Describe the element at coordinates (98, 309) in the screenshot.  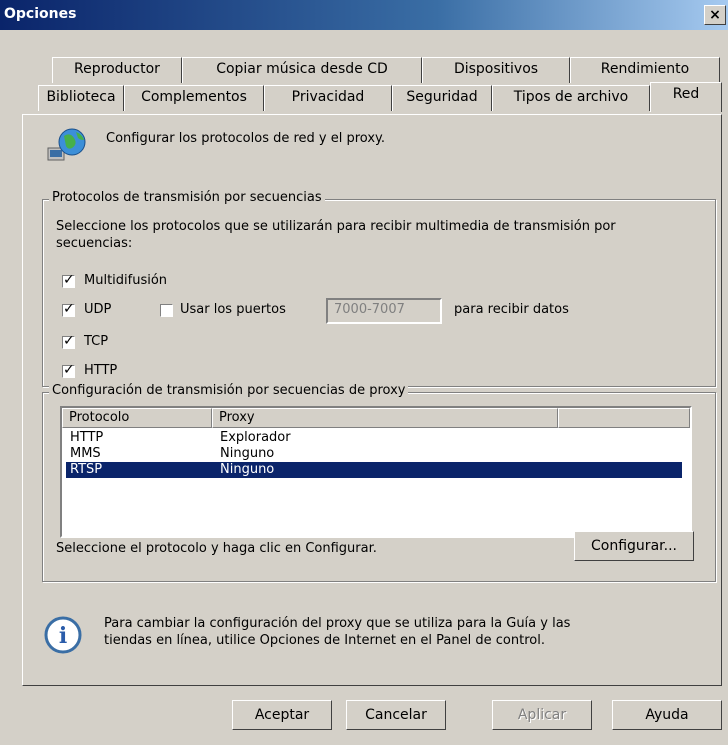
I see `udp-label: UDP` at that location.